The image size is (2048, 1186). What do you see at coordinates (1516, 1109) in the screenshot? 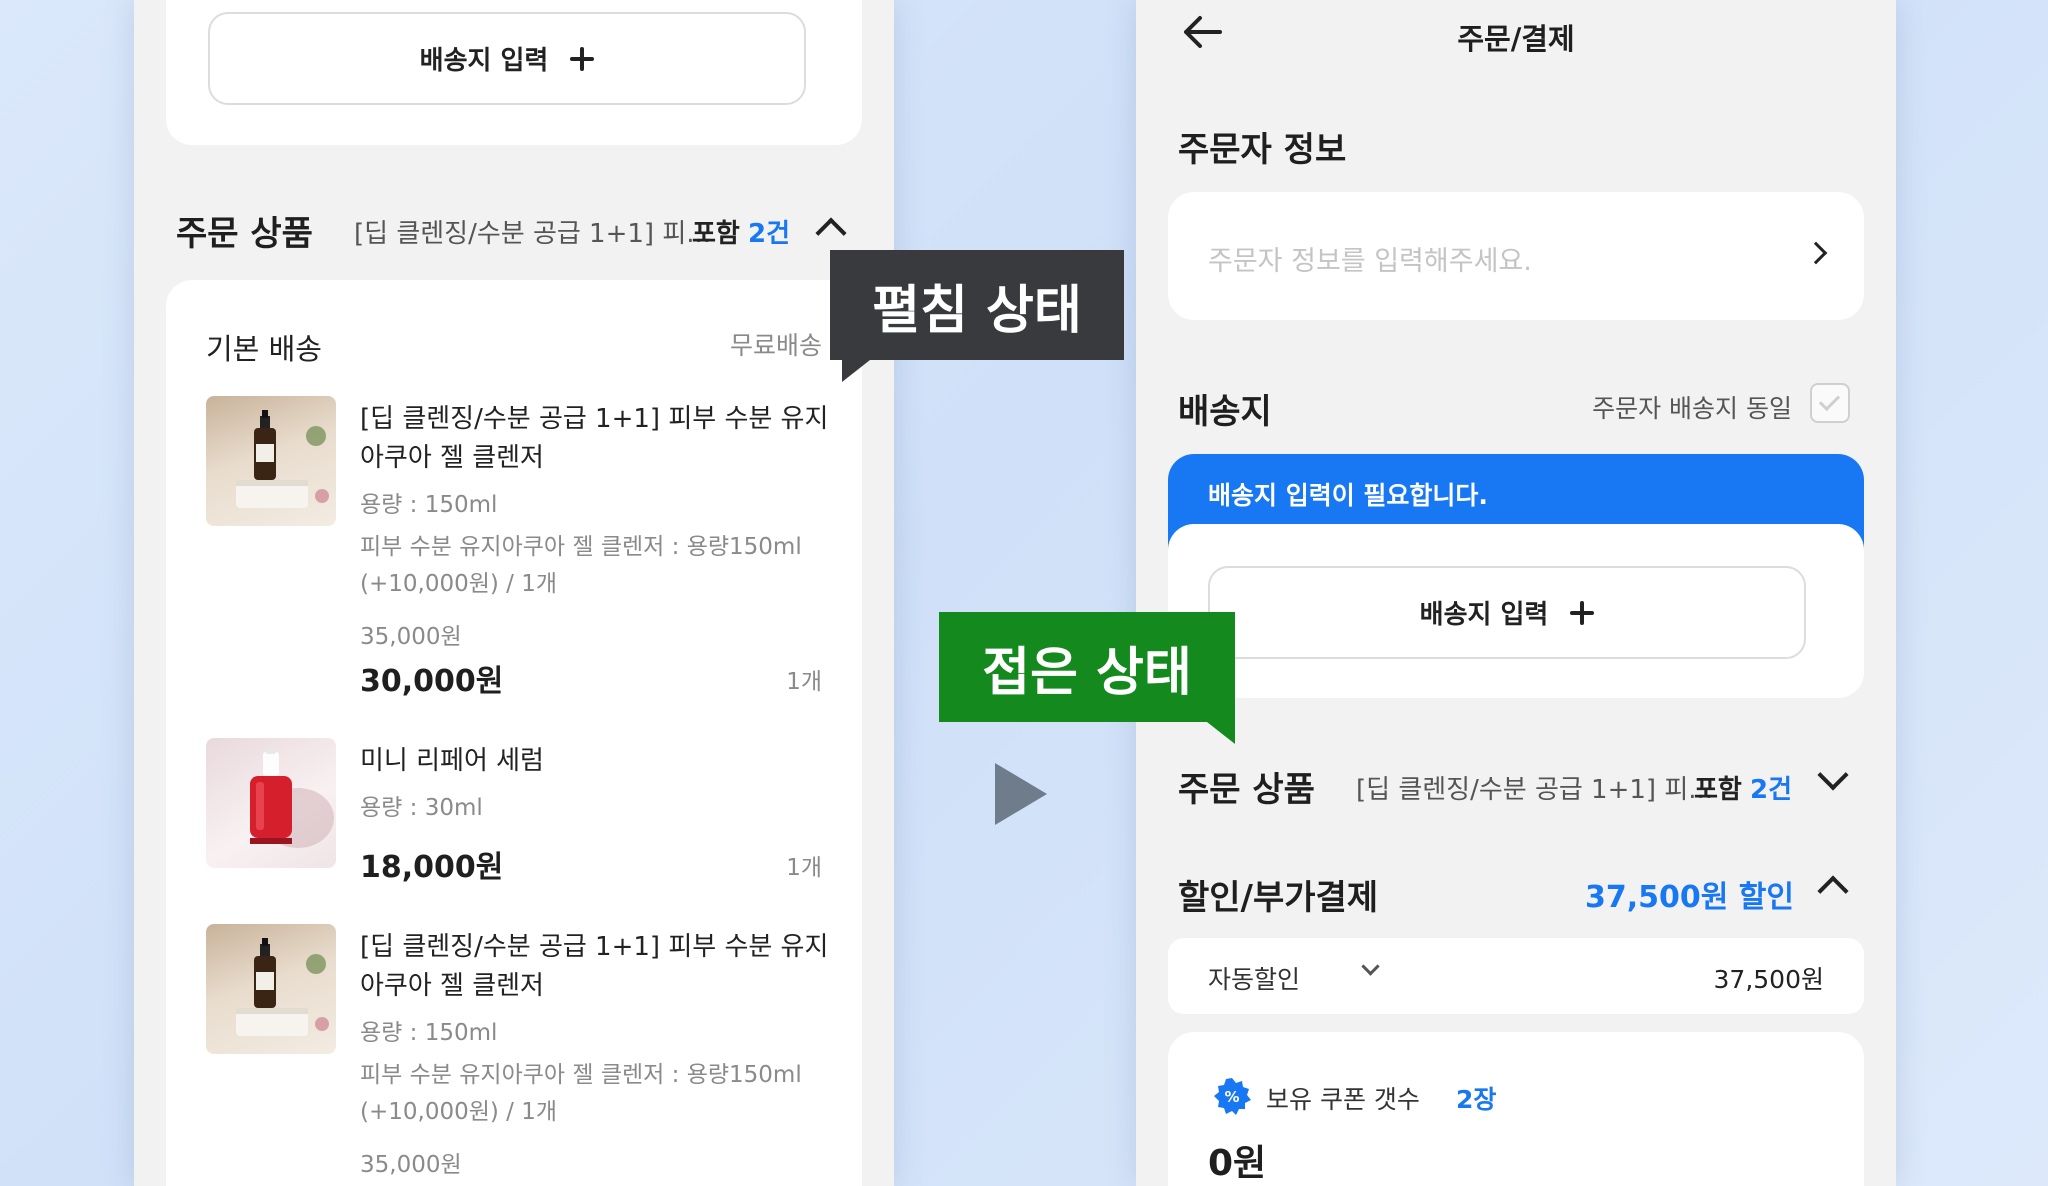
I see `coupon-card: % 보유 쿠폰 갯수 2장 0원` at bounding box center [1516, 1109].